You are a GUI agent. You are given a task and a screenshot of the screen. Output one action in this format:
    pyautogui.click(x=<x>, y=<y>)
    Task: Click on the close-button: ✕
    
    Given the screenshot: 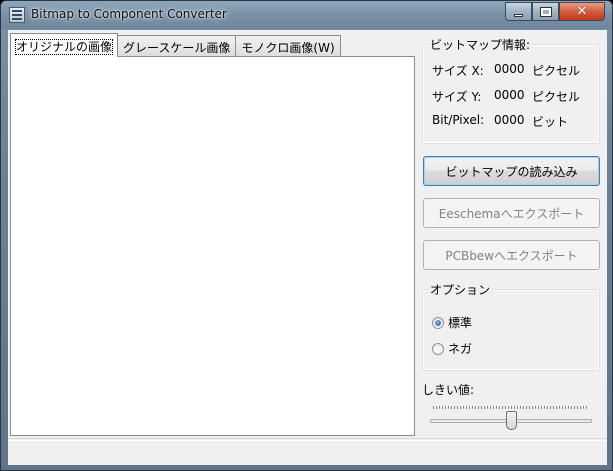 What is the action you would take?
    pyautogui.click(x=582, y=11)
    